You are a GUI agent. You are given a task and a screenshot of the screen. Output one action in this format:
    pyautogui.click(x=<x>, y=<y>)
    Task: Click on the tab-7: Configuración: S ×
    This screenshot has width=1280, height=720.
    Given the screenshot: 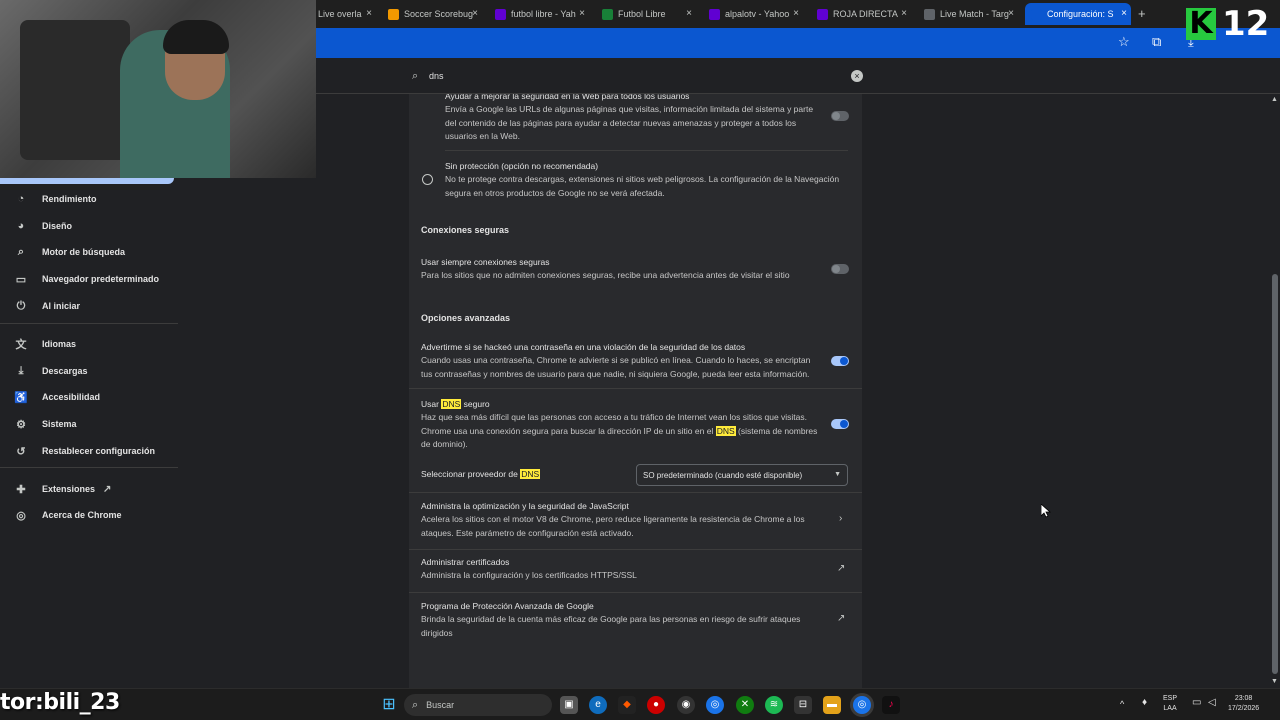 What is the action you would take?
    pyautogui.click(x=1078, y=14)
    